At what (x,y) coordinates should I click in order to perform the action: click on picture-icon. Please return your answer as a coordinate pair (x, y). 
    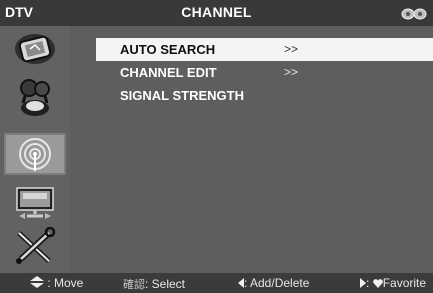
    Looking at the image, I should click on (35, 49).